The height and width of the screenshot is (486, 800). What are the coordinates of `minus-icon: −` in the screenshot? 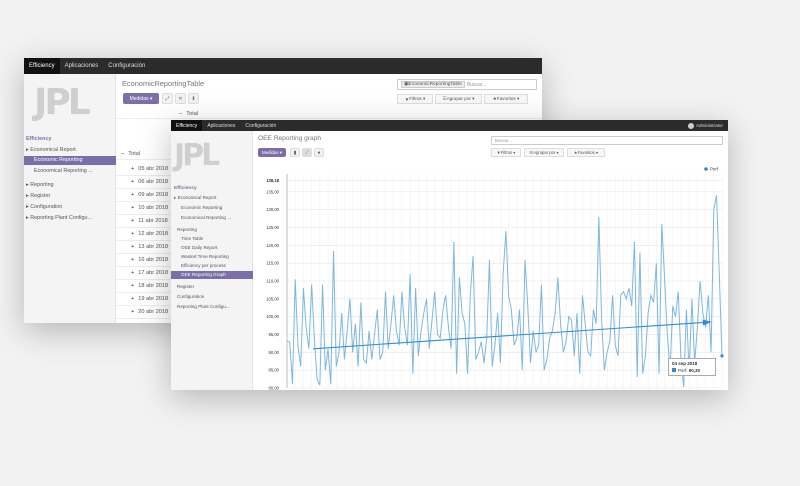 It's located at (181, 114).